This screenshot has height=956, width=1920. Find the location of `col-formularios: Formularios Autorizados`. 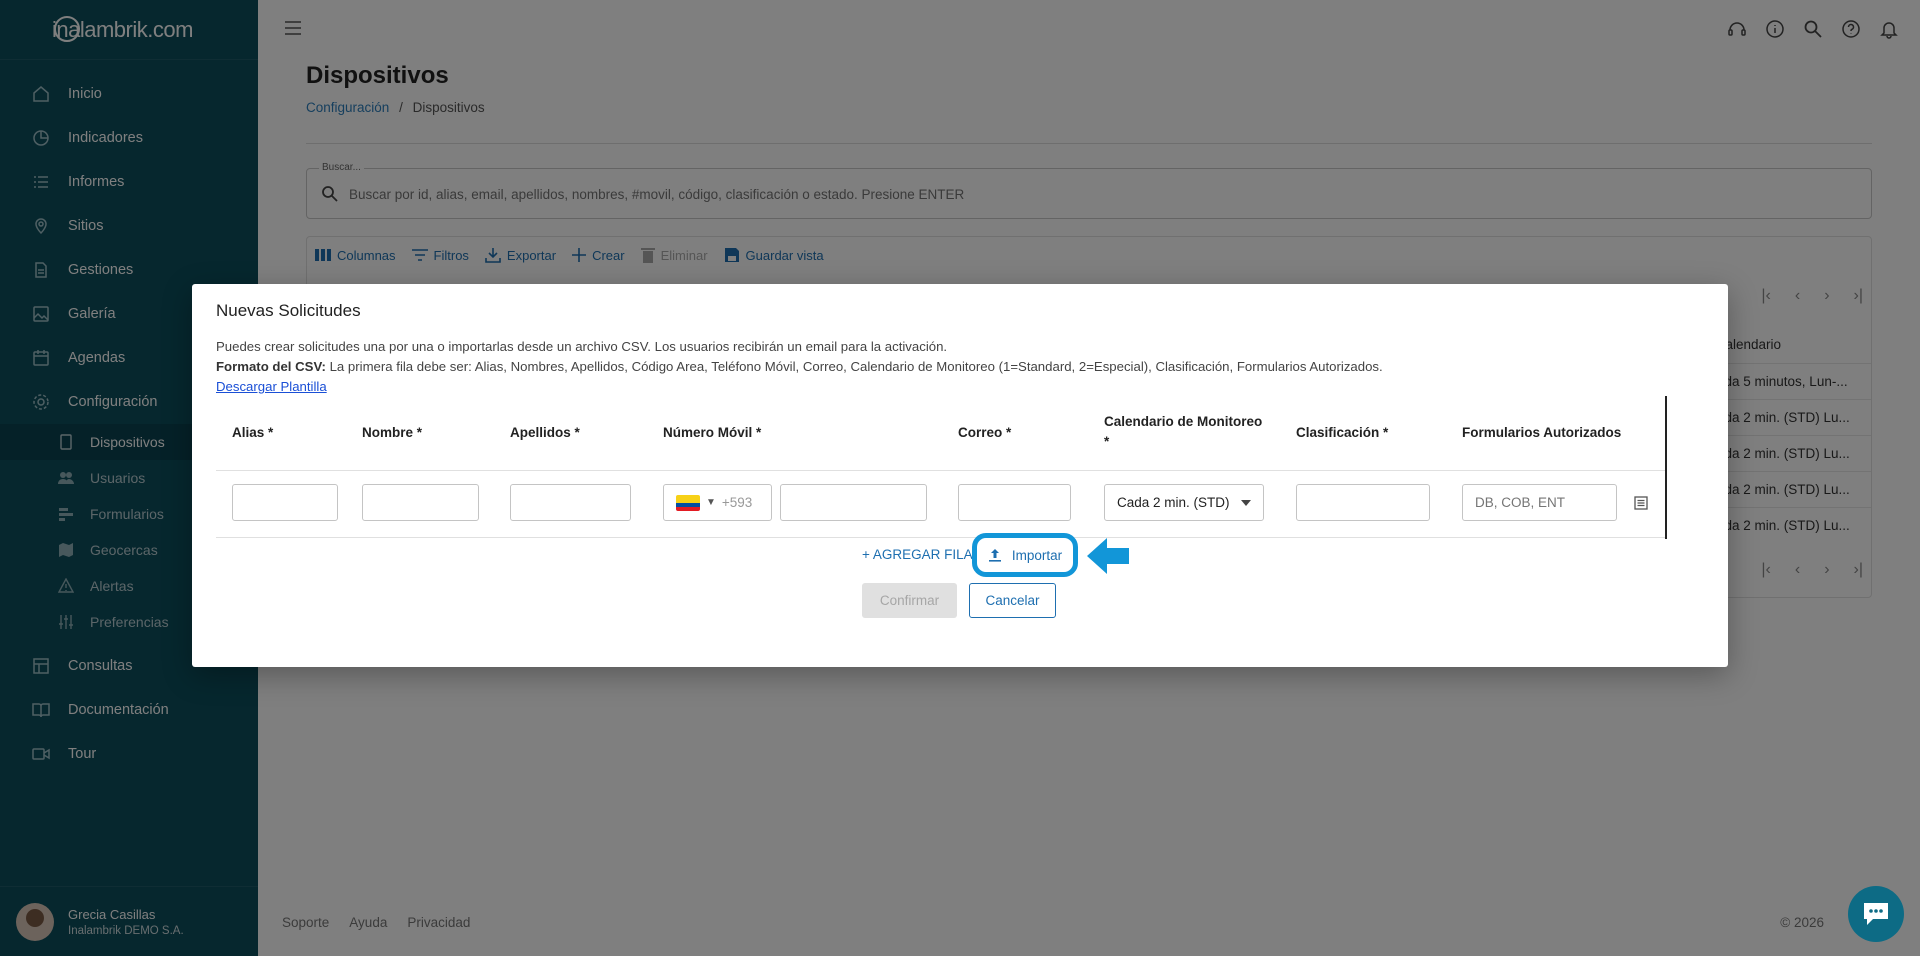

col-formularios: Formularios Autorizados is located at coordinates (1542, 432).